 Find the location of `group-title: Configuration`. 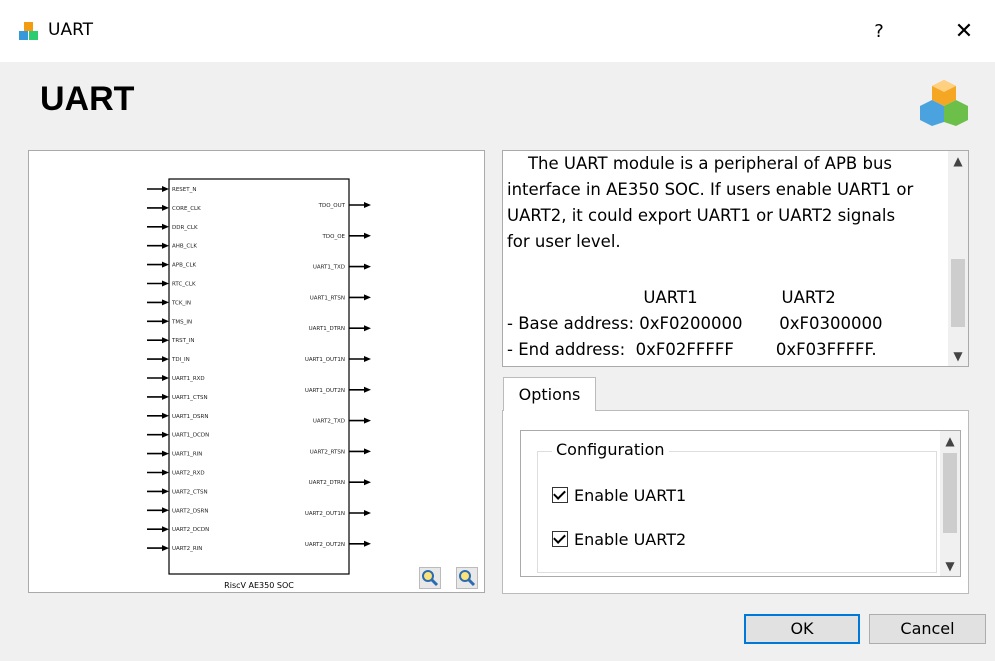

group-title: Configuration is located at coordinates (610, 449).